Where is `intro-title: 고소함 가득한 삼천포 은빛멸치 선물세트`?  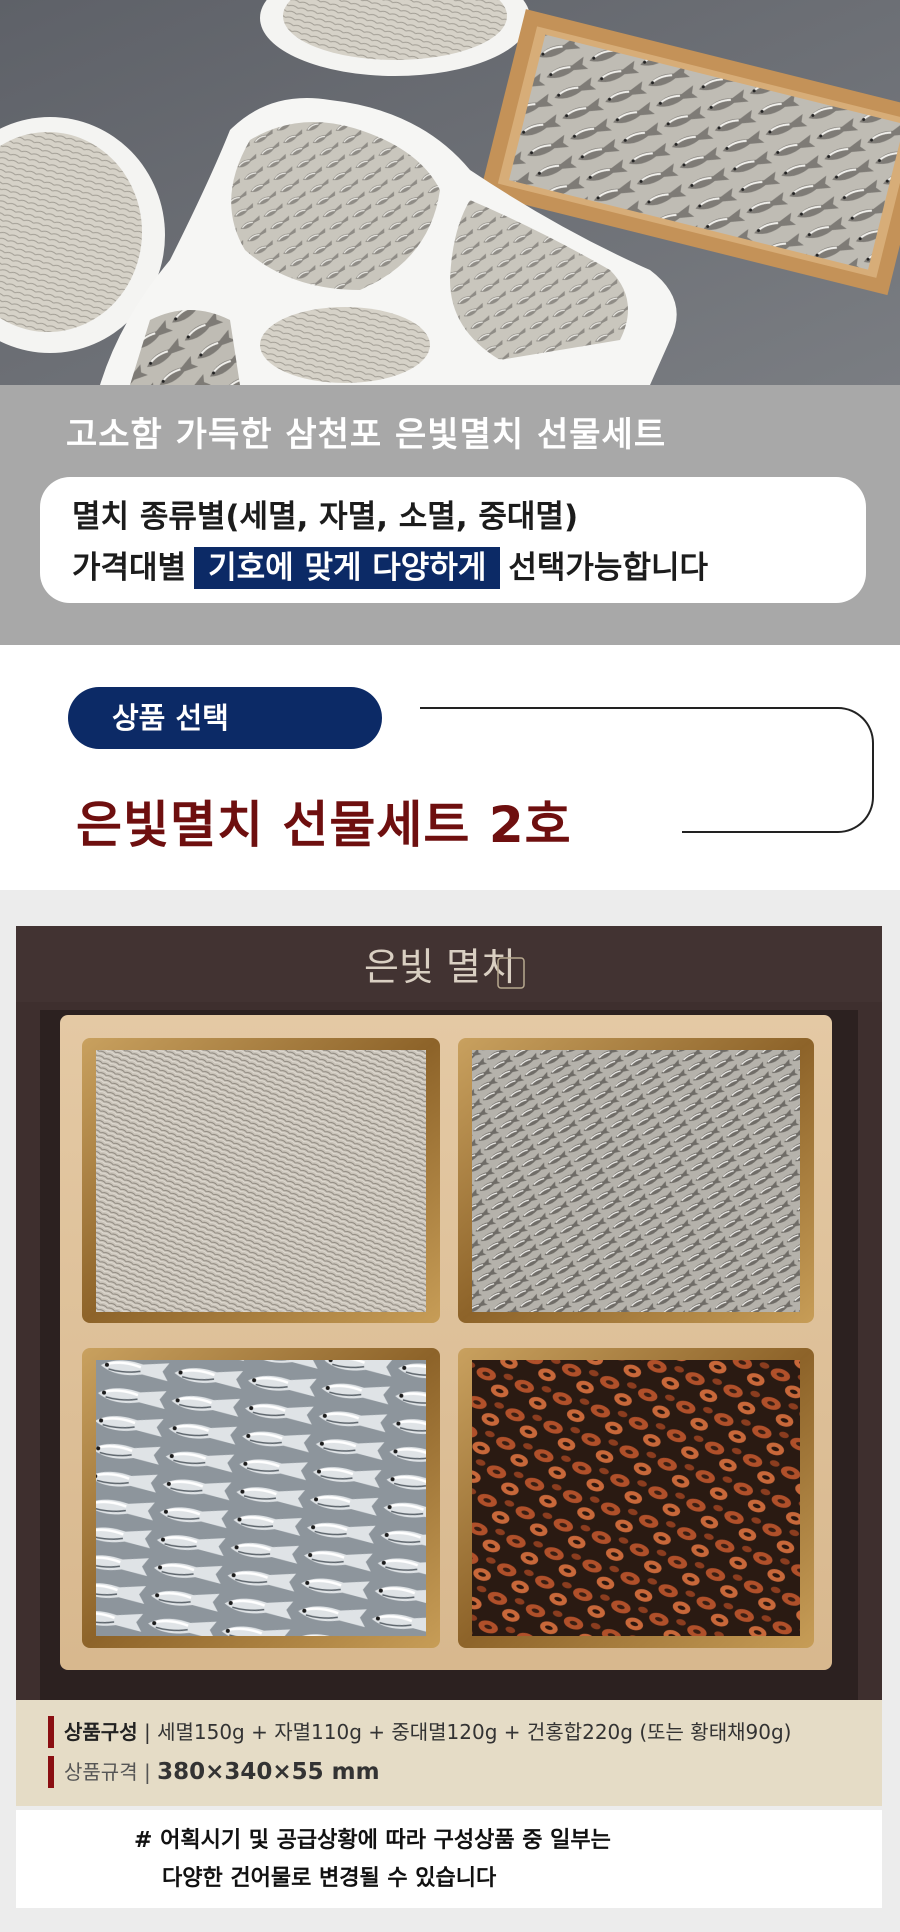 intro-title: 고소함 가득한 삼천포 은빛멸치 선물세트 is located at coordinates (366, 435).